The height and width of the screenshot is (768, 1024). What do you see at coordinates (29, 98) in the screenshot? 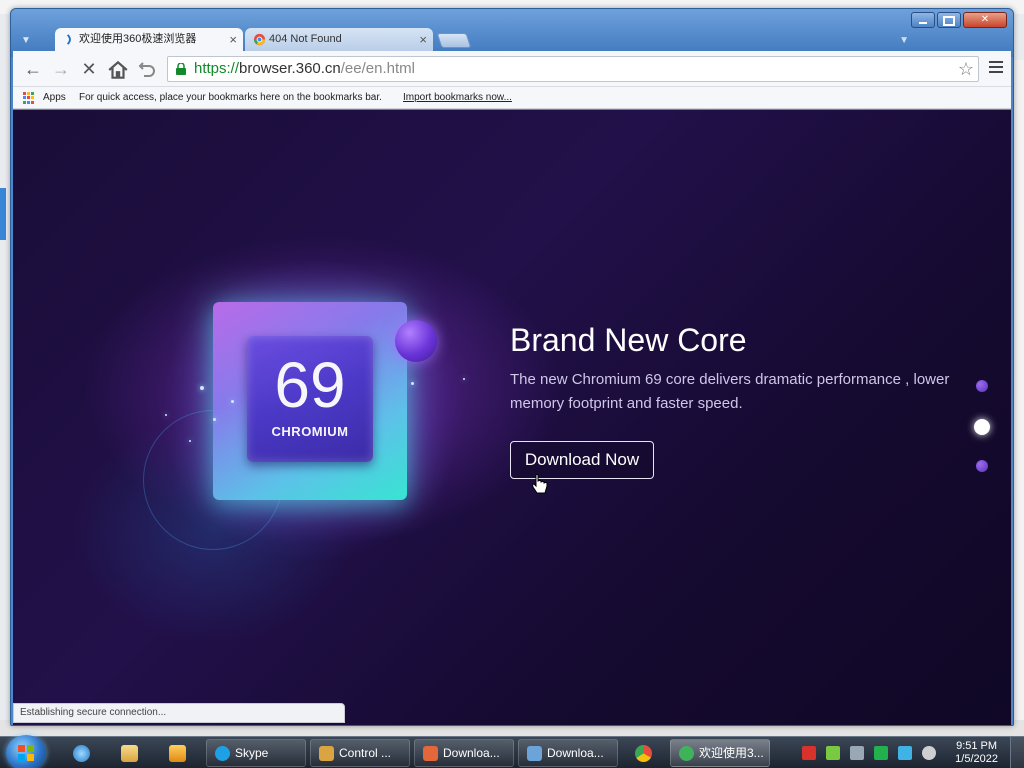
I see `apps-icon` at bounding box center [29, 98].